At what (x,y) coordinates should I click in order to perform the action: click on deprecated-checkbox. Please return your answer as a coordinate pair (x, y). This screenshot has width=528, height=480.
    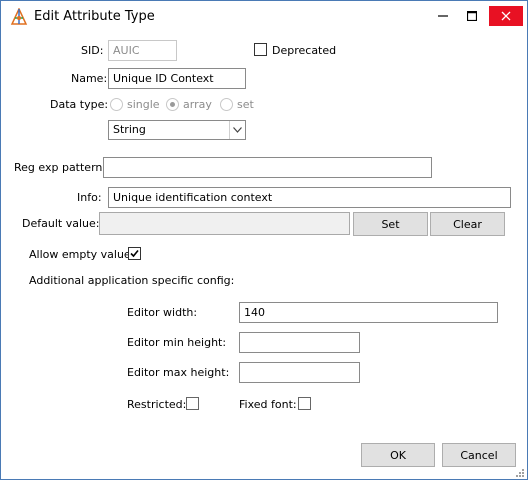
    Looking at the image, I should click on (260, 49).